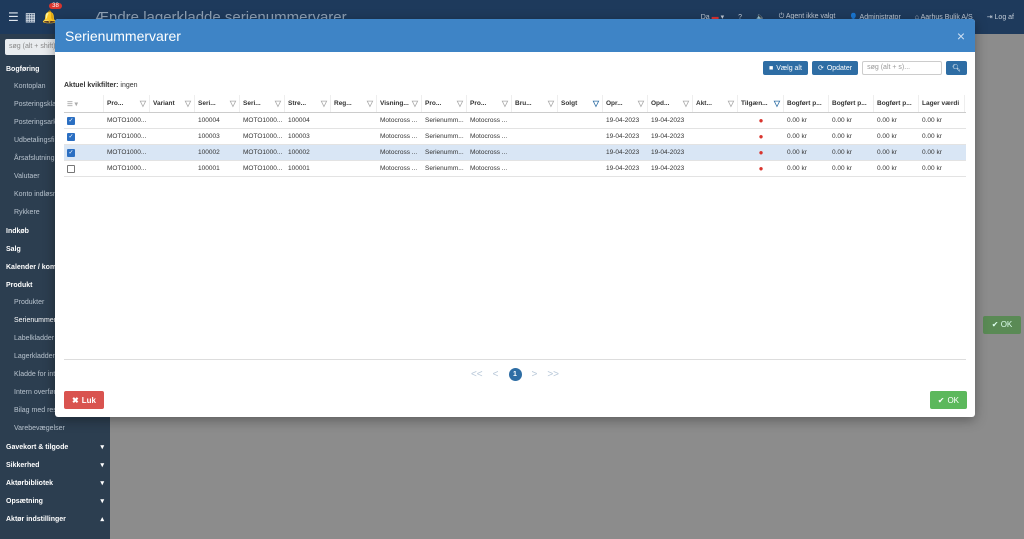 The height and width of the screenshot is (539, 1024). Describe the element at coordinates (17, 231) in the screenshot. I see `sidebar-section-label: Indkøb` at that location.